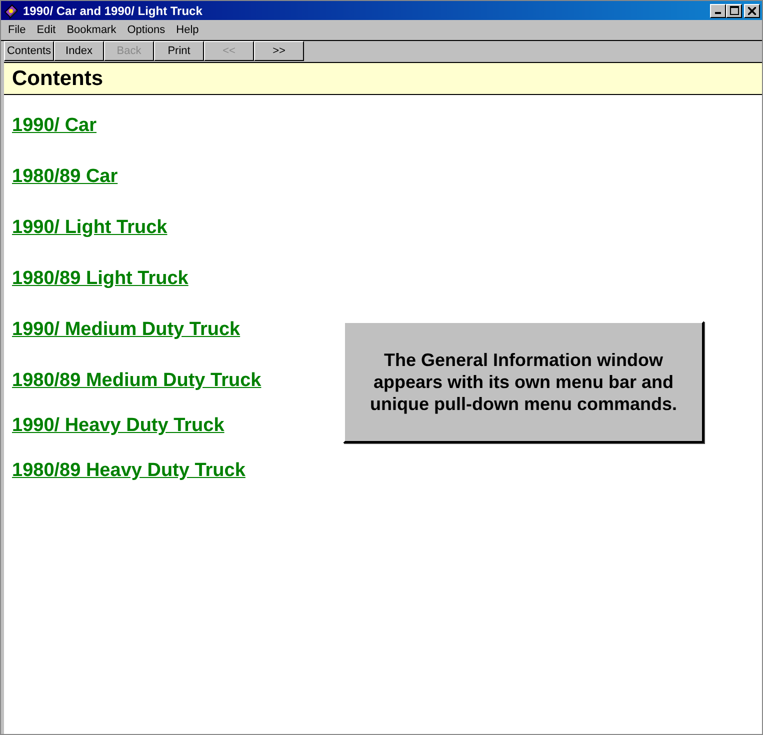 This screenshot has height=735, width=763. Describe the element at coordinates (54, 126) in the screenshot. I see `topic-link: 1990/ Car` at that location.